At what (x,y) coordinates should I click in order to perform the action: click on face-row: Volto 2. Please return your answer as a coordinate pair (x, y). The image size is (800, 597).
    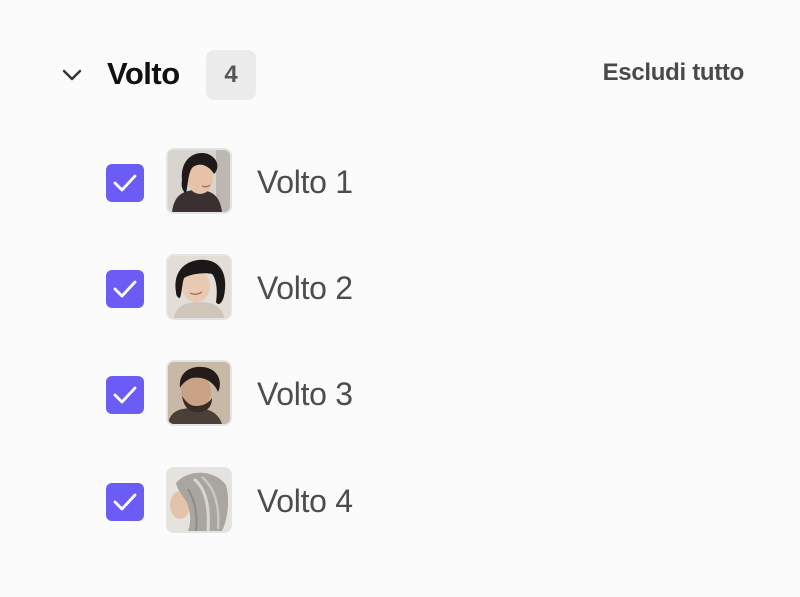
    Looking at the image, I should click on (400, 289).